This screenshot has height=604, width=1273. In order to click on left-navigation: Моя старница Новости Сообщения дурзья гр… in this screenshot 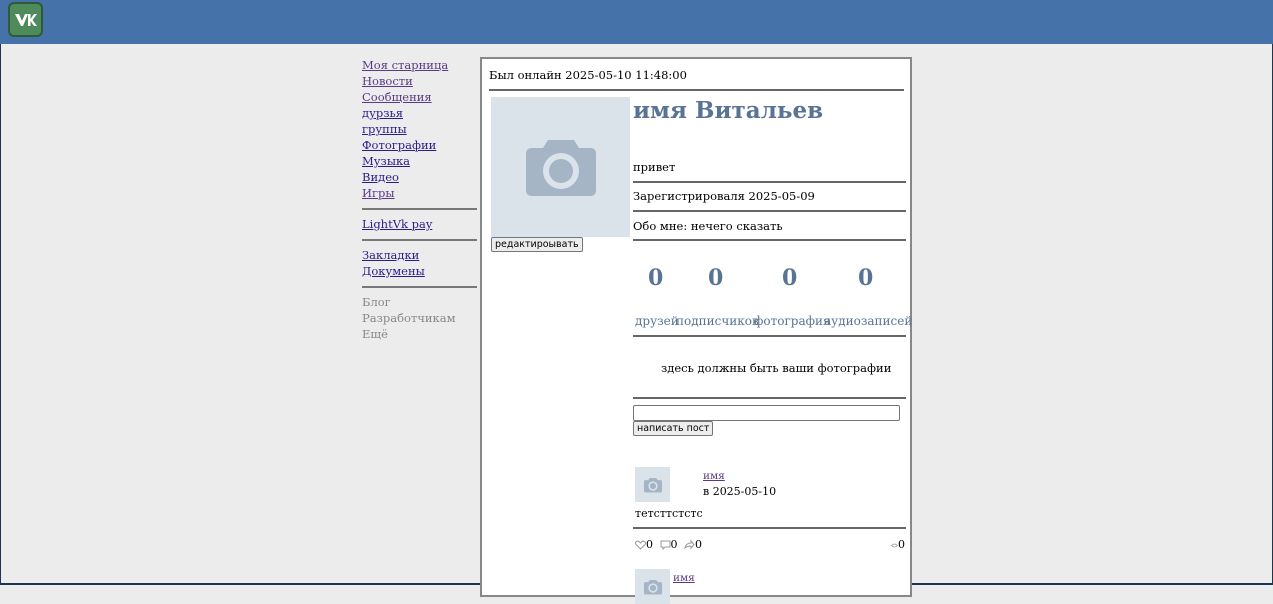, I will do `click(419, 199)`.